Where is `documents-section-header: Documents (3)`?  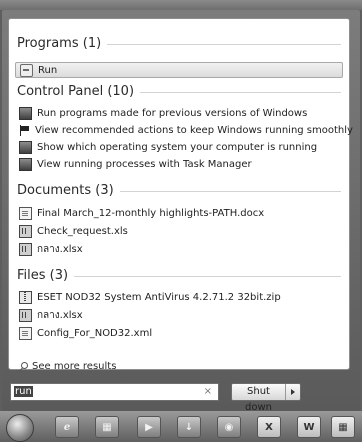 documents-section-header: Documents (3) is located at coordinates (179, 190).